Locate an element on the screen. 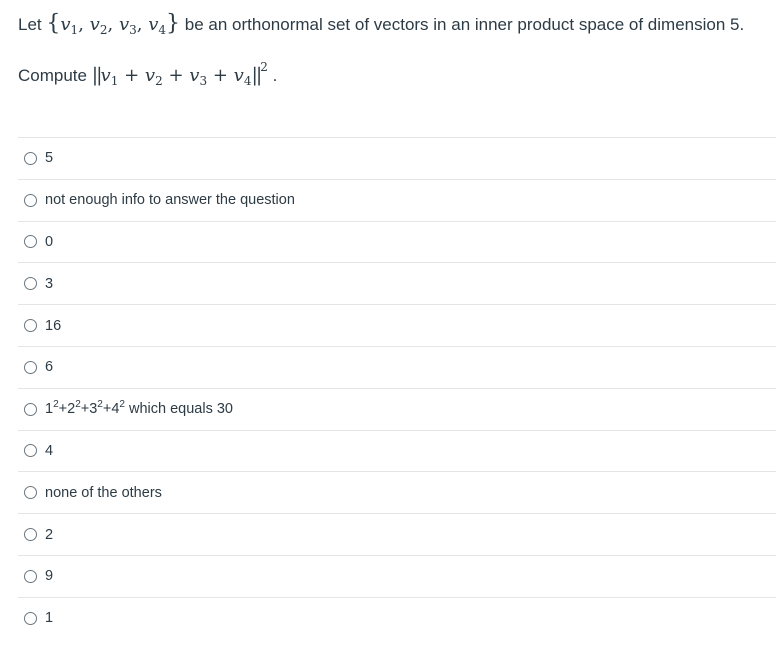  answer-option: 1 is located at coordinates (397, 617).